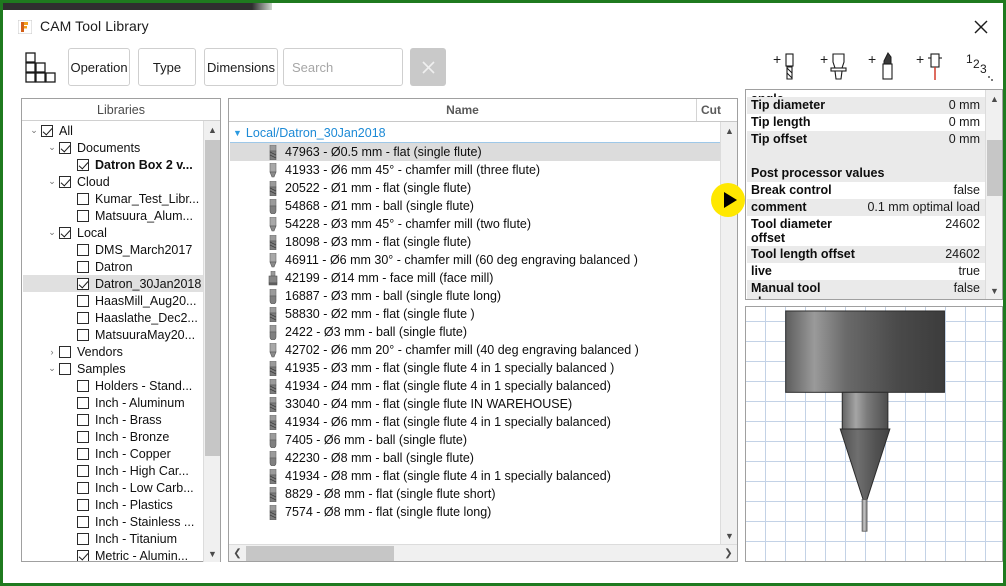 The image size is (1006, 586). I want to click on property-row: Tip length 0 mm, so click(866, 122).